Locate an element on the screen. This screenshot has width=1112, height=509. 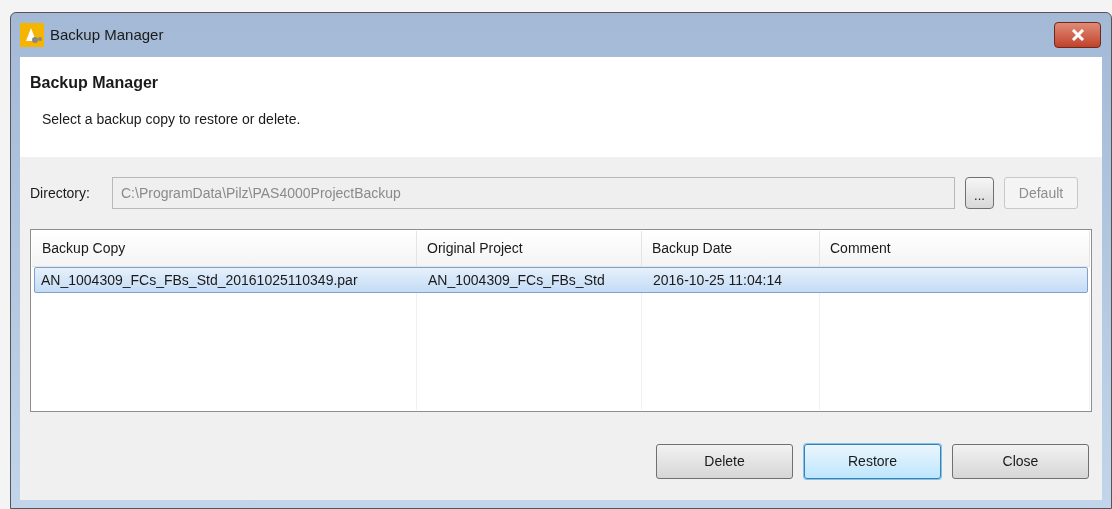
table-cell-text: AN_1004309_FCs_FBs_Std is located at coordinates (516, 280).